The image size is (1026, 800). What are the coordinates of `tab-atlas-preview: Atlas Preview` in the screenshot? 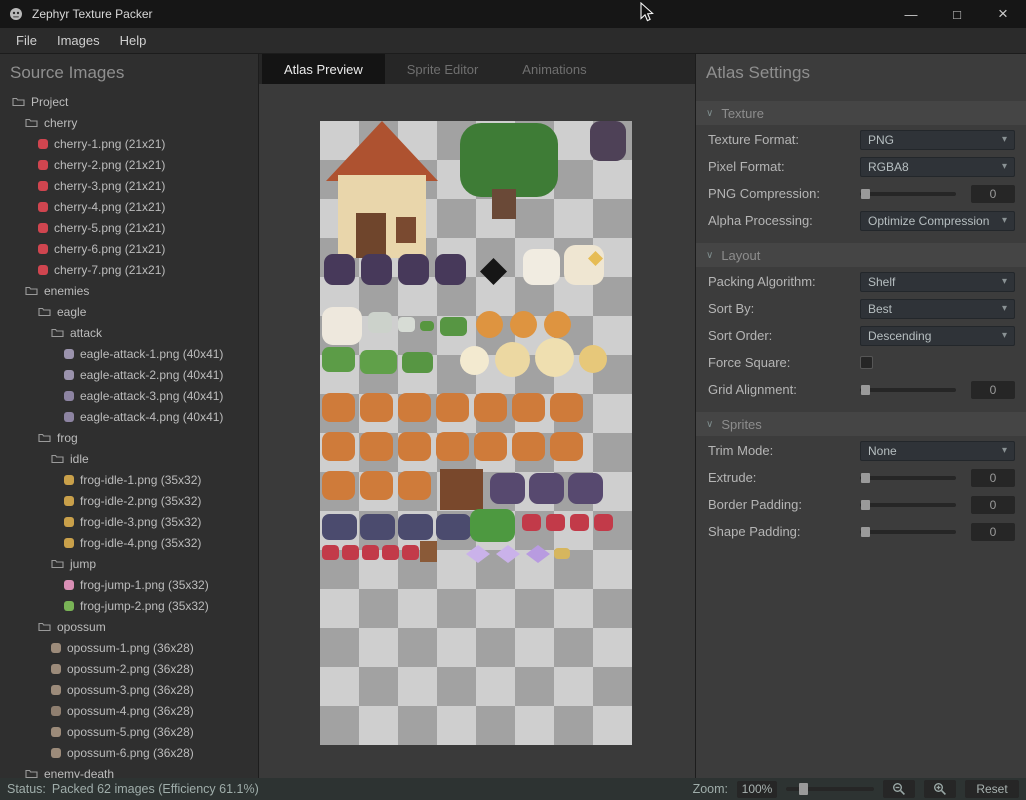 It's located at (323, 69).